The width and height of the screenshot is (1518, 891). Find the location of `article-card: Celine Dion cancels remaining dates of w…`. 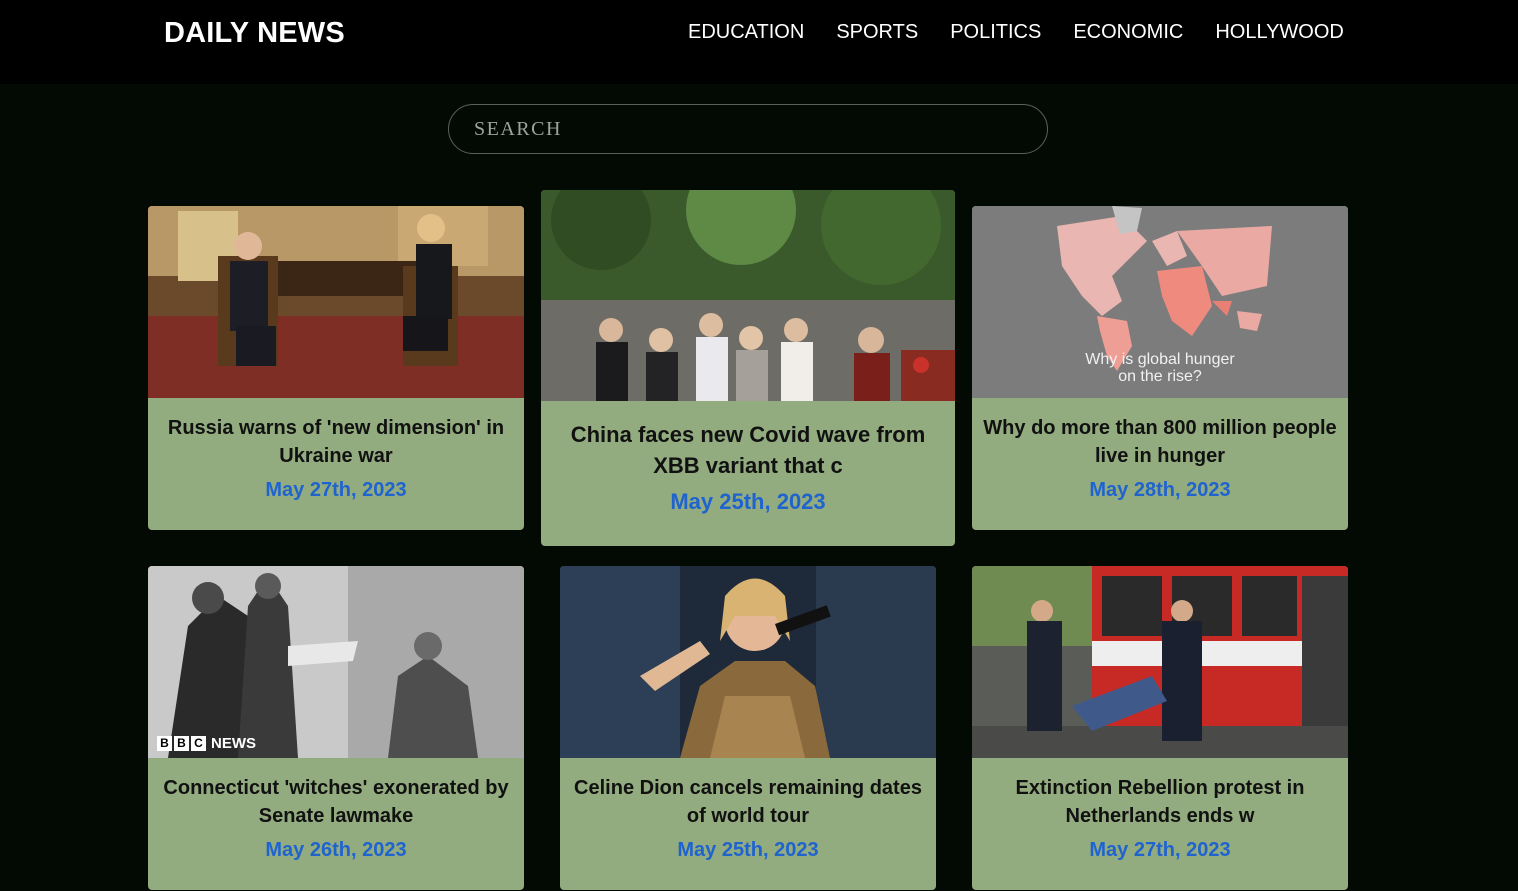

article-card: Celine Dion cancels remaining dates of w… is located at coordinates (748, 728).